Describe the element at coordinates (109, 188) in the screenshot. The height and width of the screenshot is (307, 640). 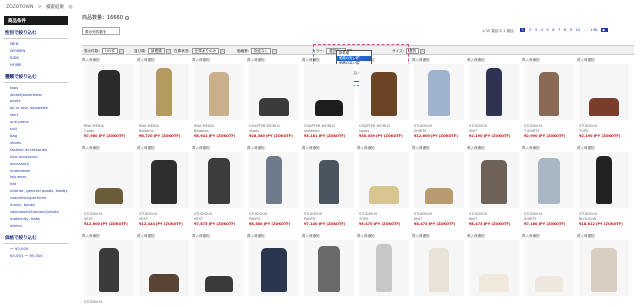
I see `product-card: 再入荷通知 STUDIOUS VEST ¥12,600 JPY (ZOKOTF)` at that location.